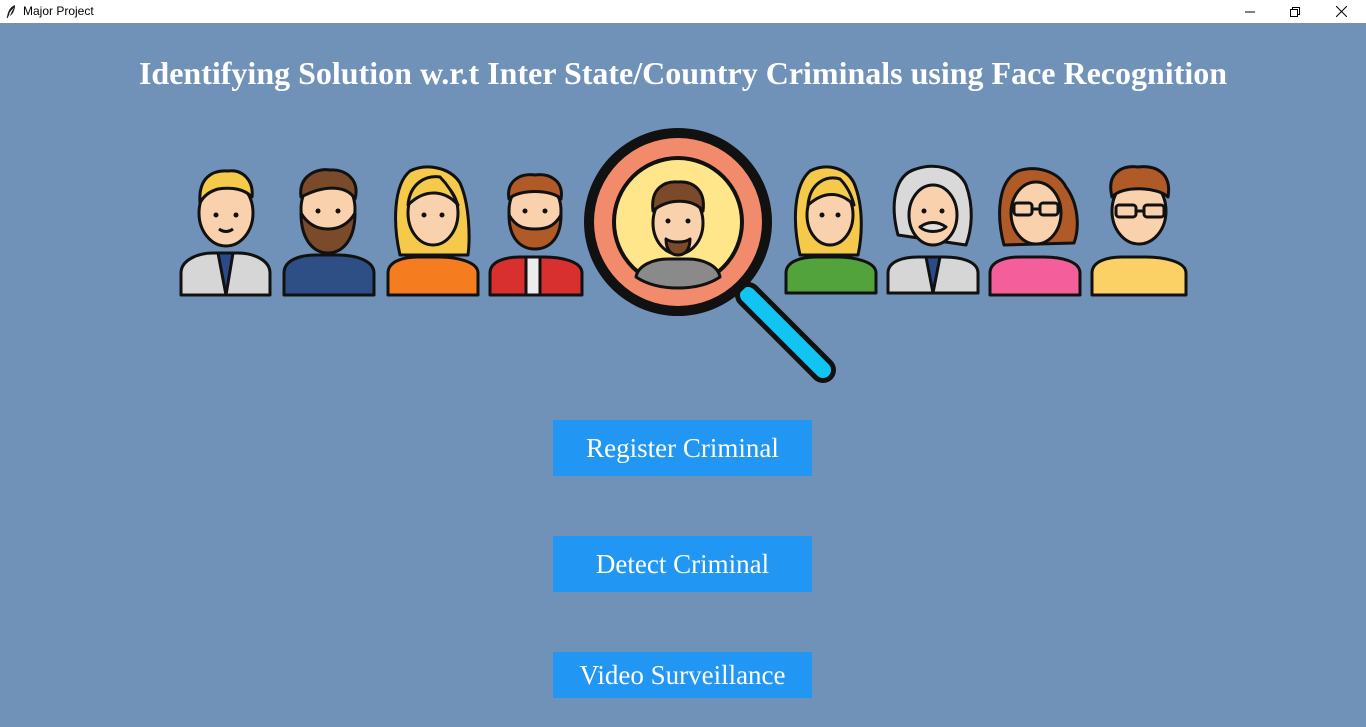  What do you see at coordinates (58, 11) in the screenshot?
I see `window-title: Major Project` at bounding box center [58, 11].